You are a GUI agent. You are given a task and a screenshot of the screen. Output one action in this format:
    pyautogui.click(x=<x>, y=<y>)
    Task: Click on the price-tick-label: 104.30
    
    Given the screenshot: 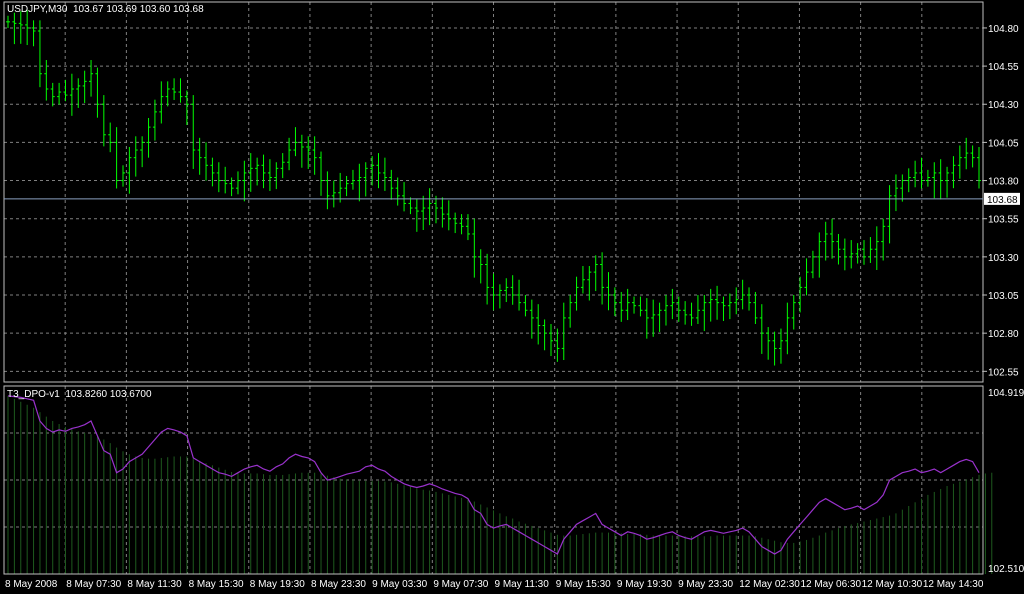 What is the action you would take?
    pyautogui.click(x=1003, y=105)
    